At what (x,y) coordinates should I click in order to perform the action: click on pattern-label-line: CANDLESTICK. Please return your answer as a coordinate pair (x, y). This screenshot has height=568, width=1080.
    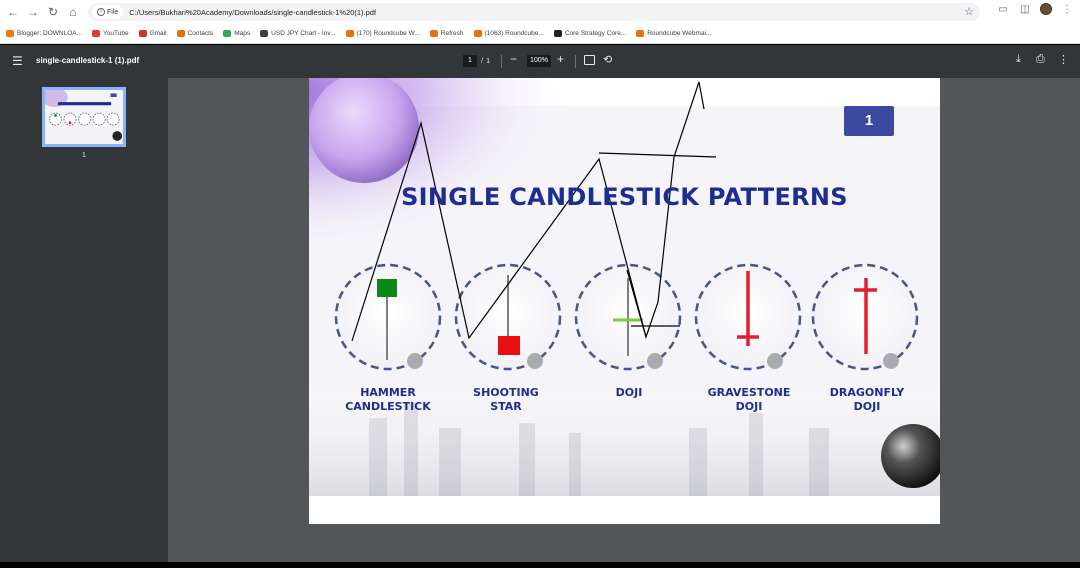
    Looking at the image, I should click on (388, 406).